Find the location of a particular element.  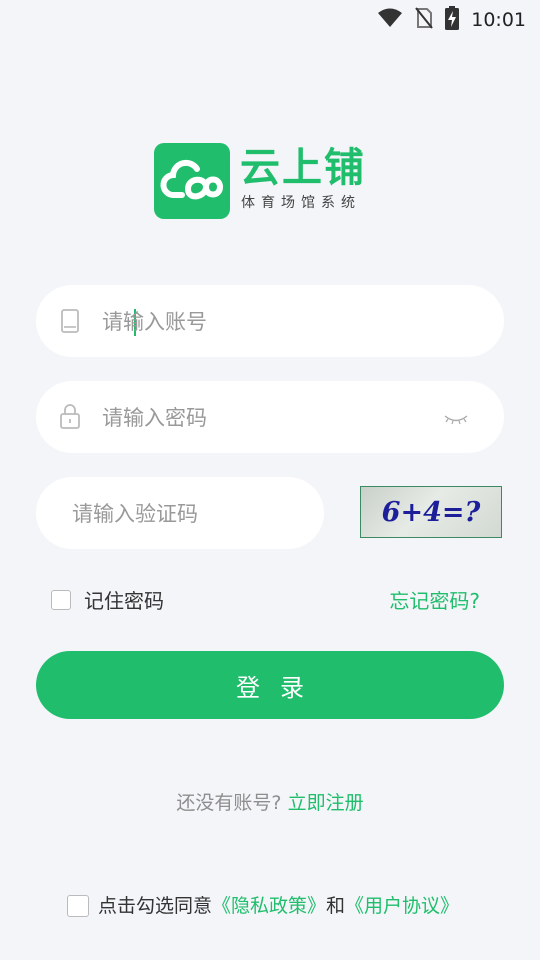

register-link: 立即注册 is located at coordinates (326, 803).